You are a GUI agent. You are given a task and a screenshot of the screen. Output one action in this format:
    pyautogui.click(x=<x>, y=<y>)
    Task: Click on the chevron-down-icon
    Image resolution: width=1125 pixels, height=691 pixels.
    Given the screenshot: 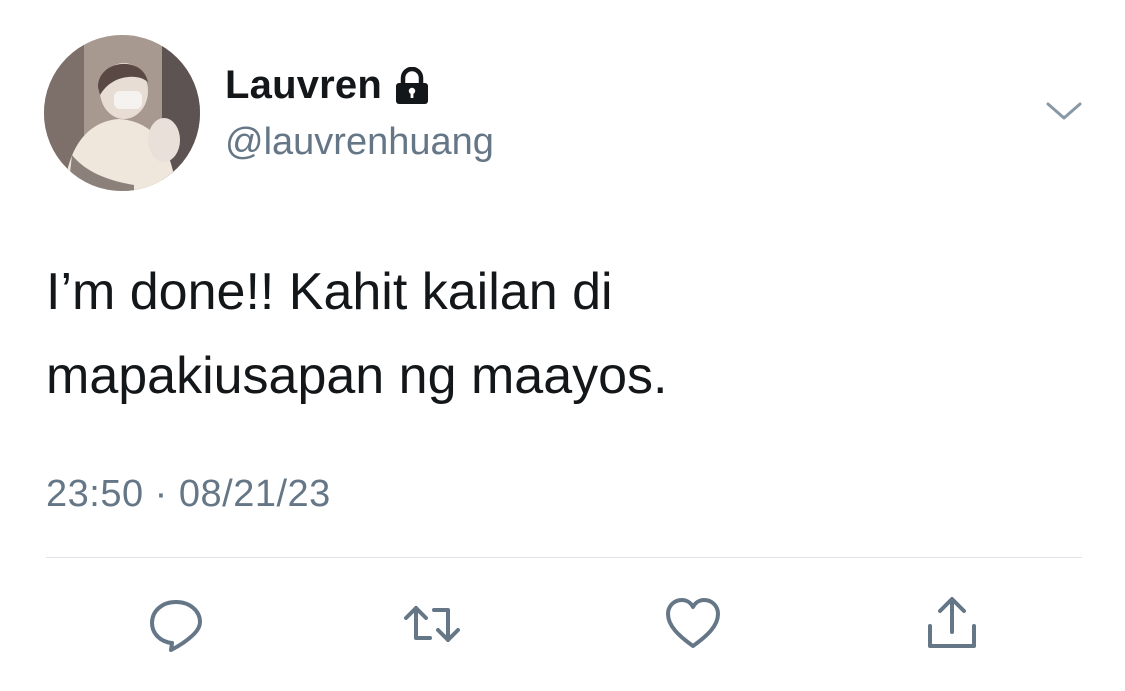 What is the action you would take?
    pyautogui.click(x=1064, y=111)
    